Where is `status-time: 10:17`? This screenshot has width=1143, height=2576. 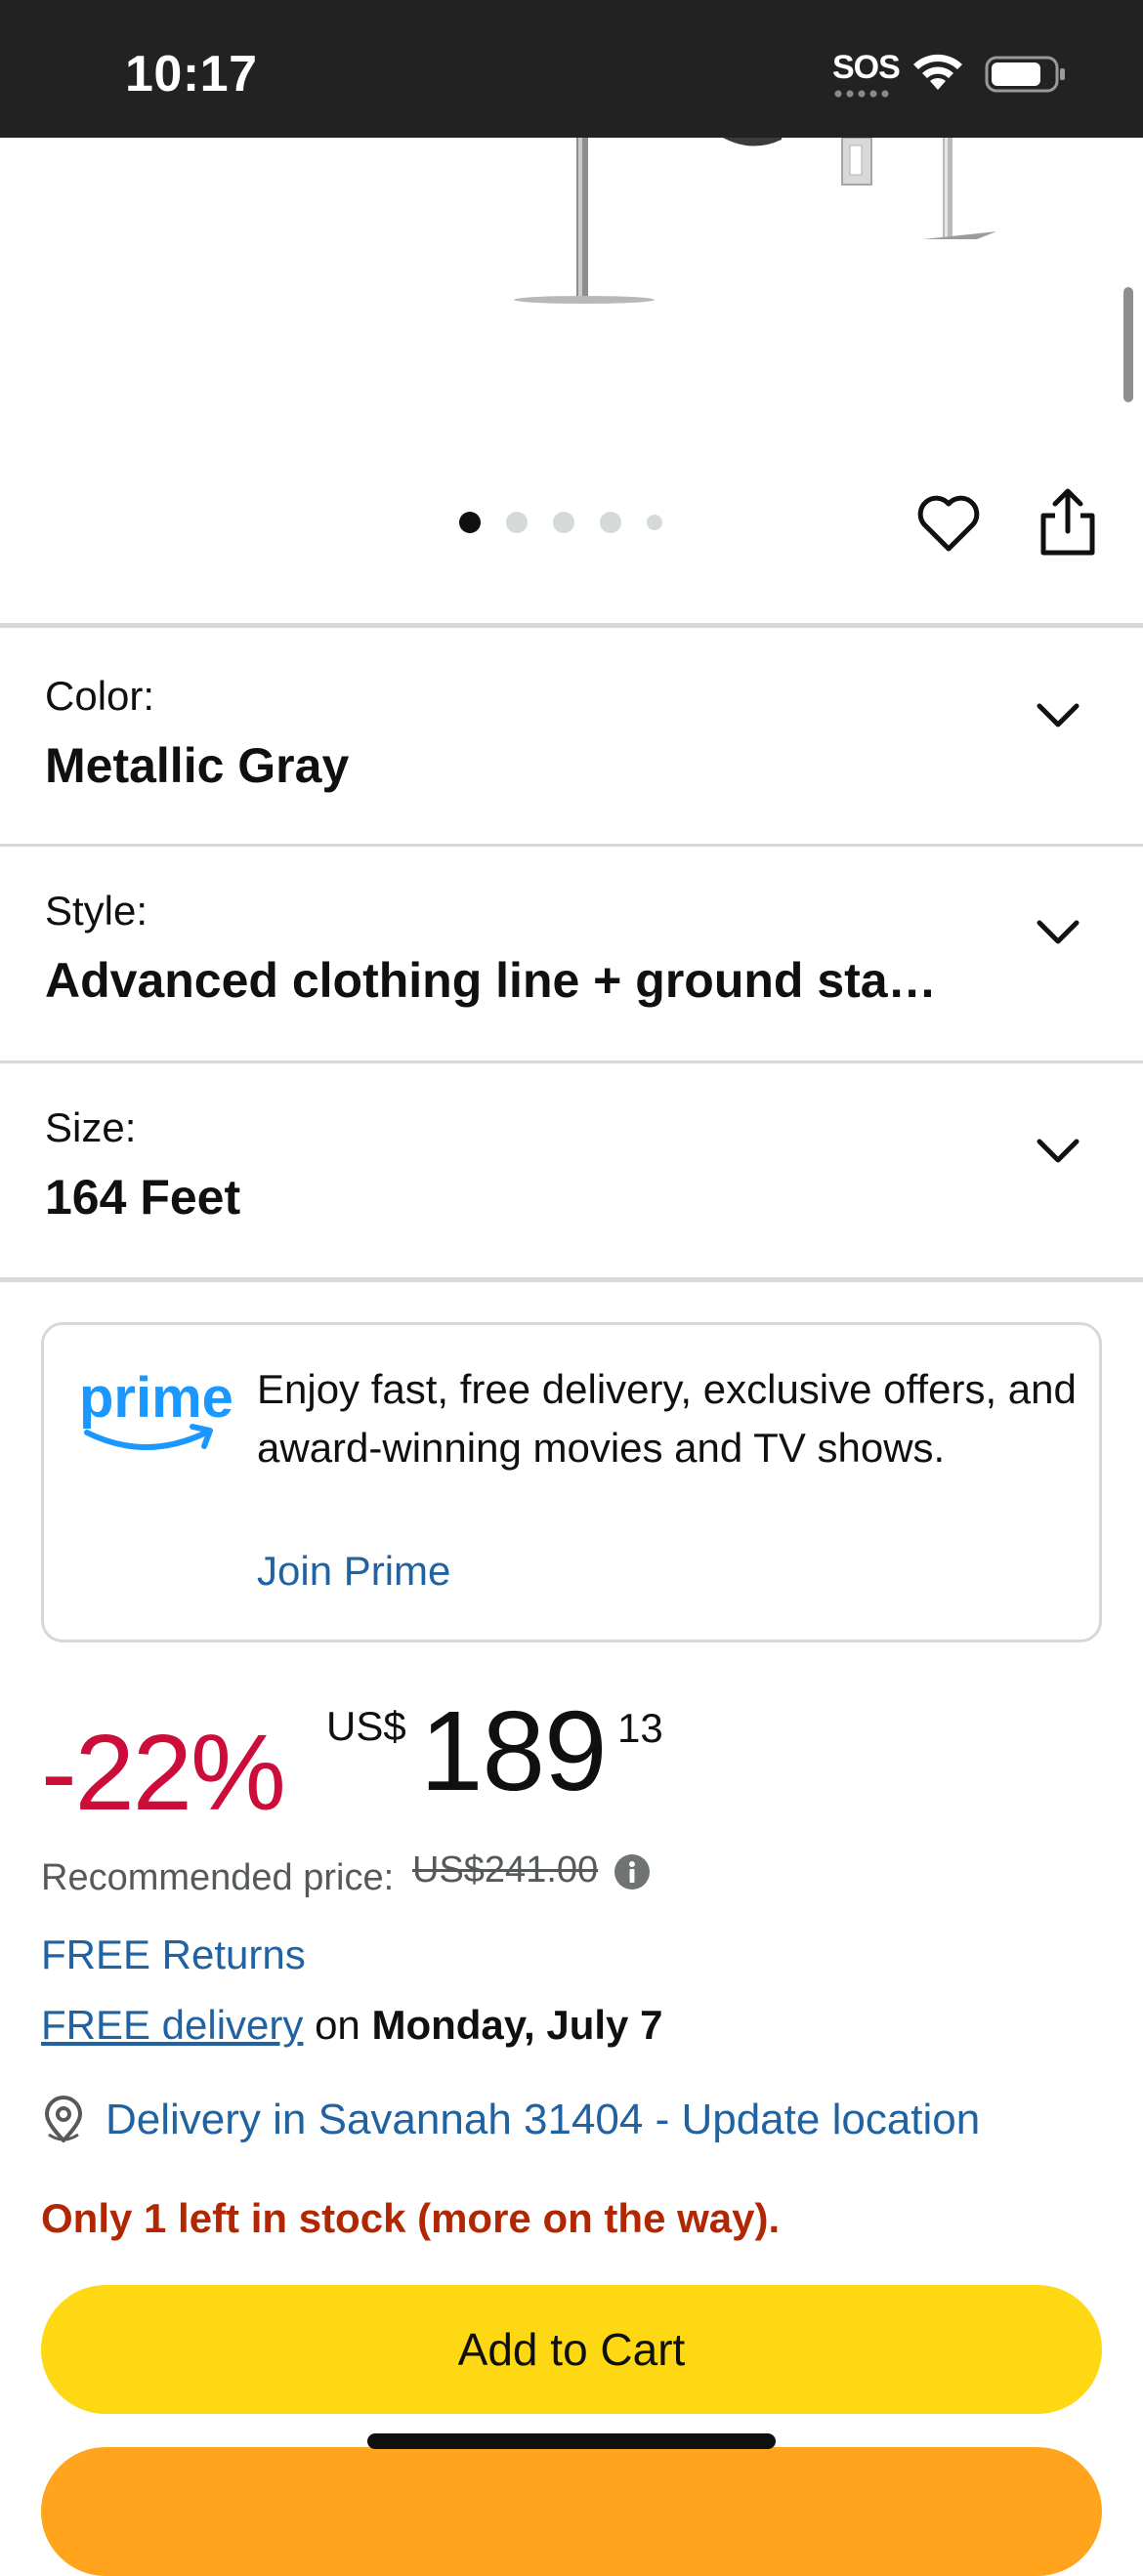 status-time: 10:17 is located at coordinates (191, 74).